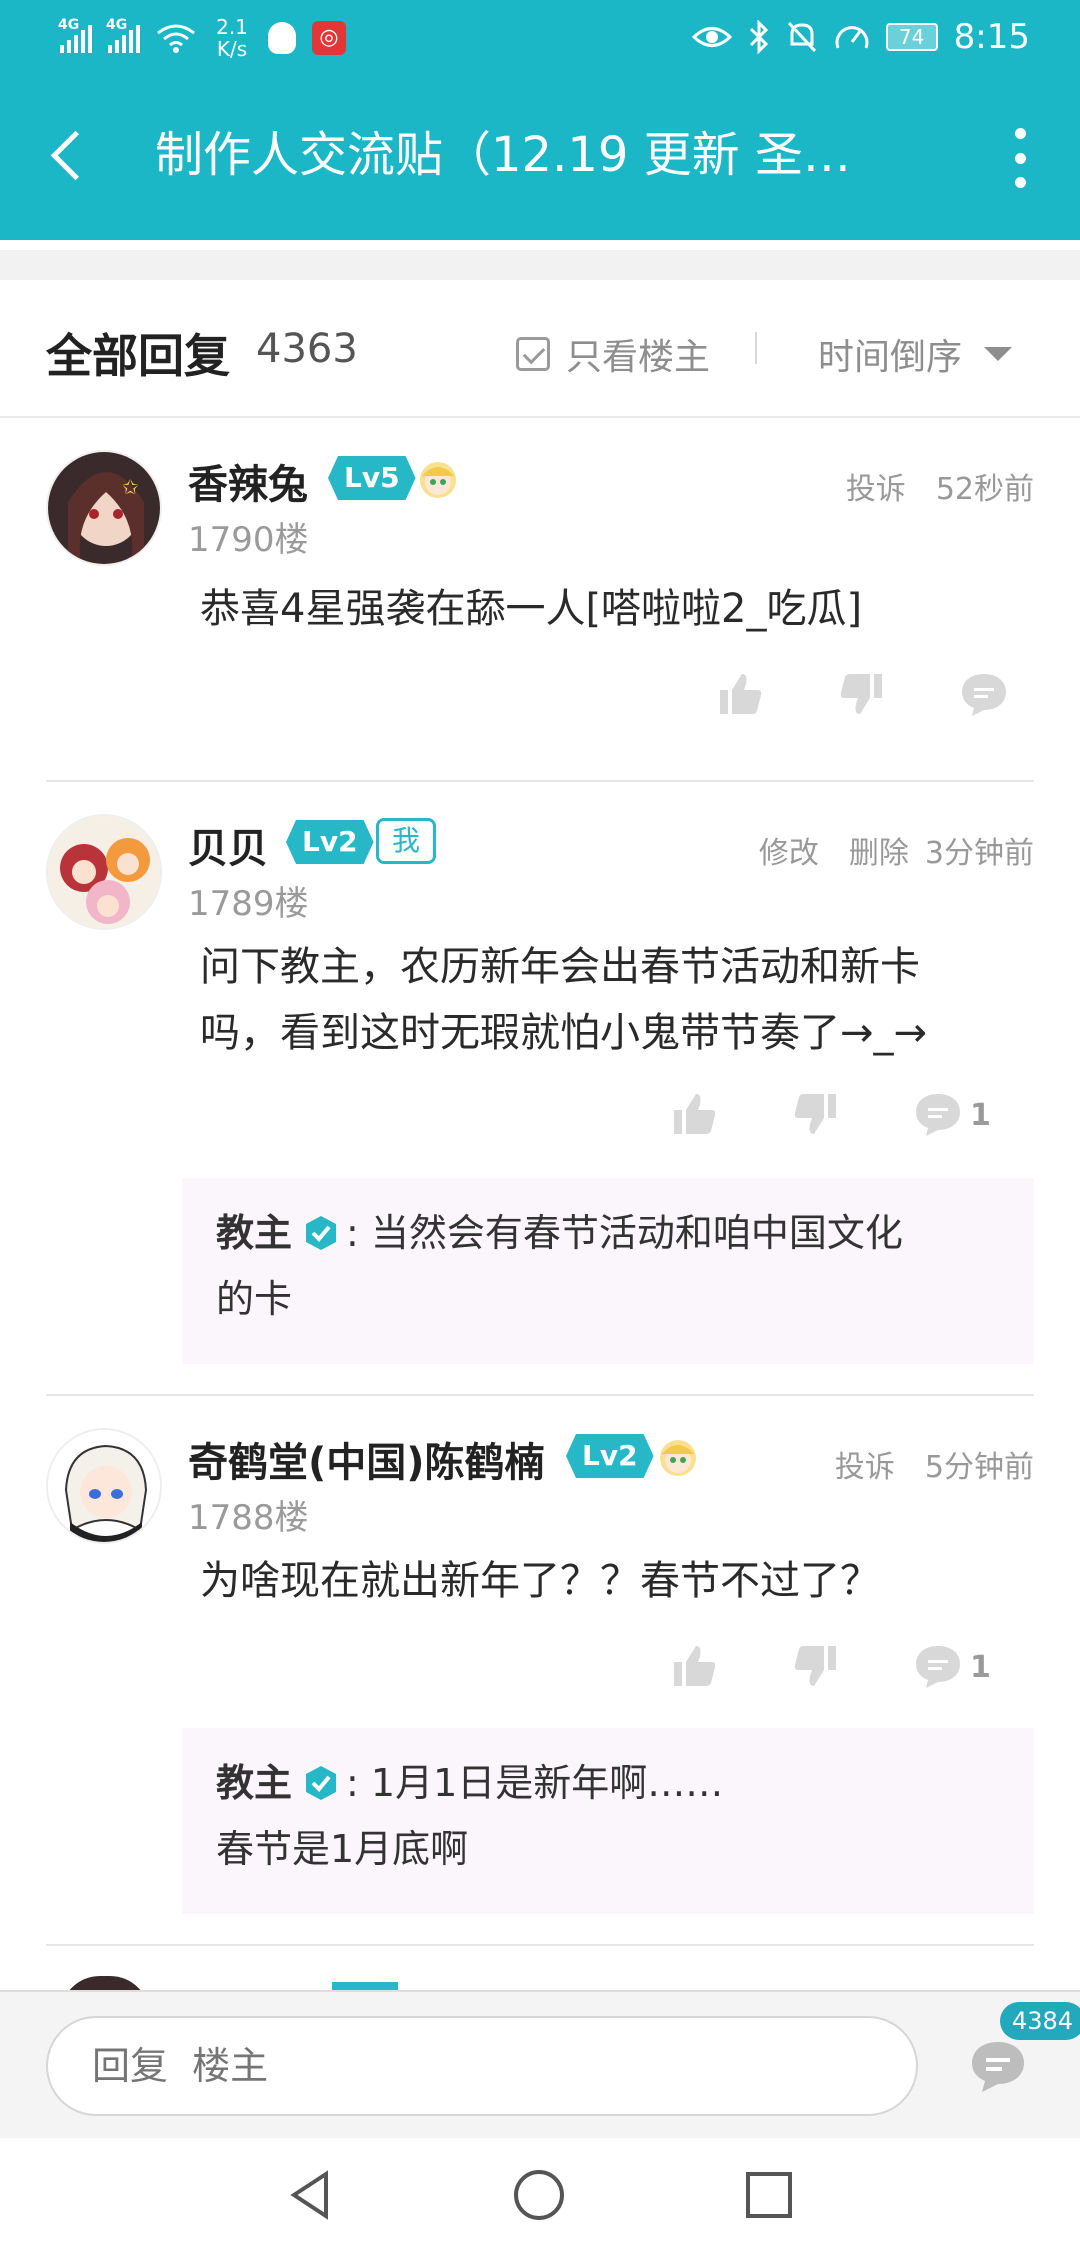 The width and height of the screenshot is (1080, 2244). I want to click on signal-icon-2: 4G, so click(123, 35).